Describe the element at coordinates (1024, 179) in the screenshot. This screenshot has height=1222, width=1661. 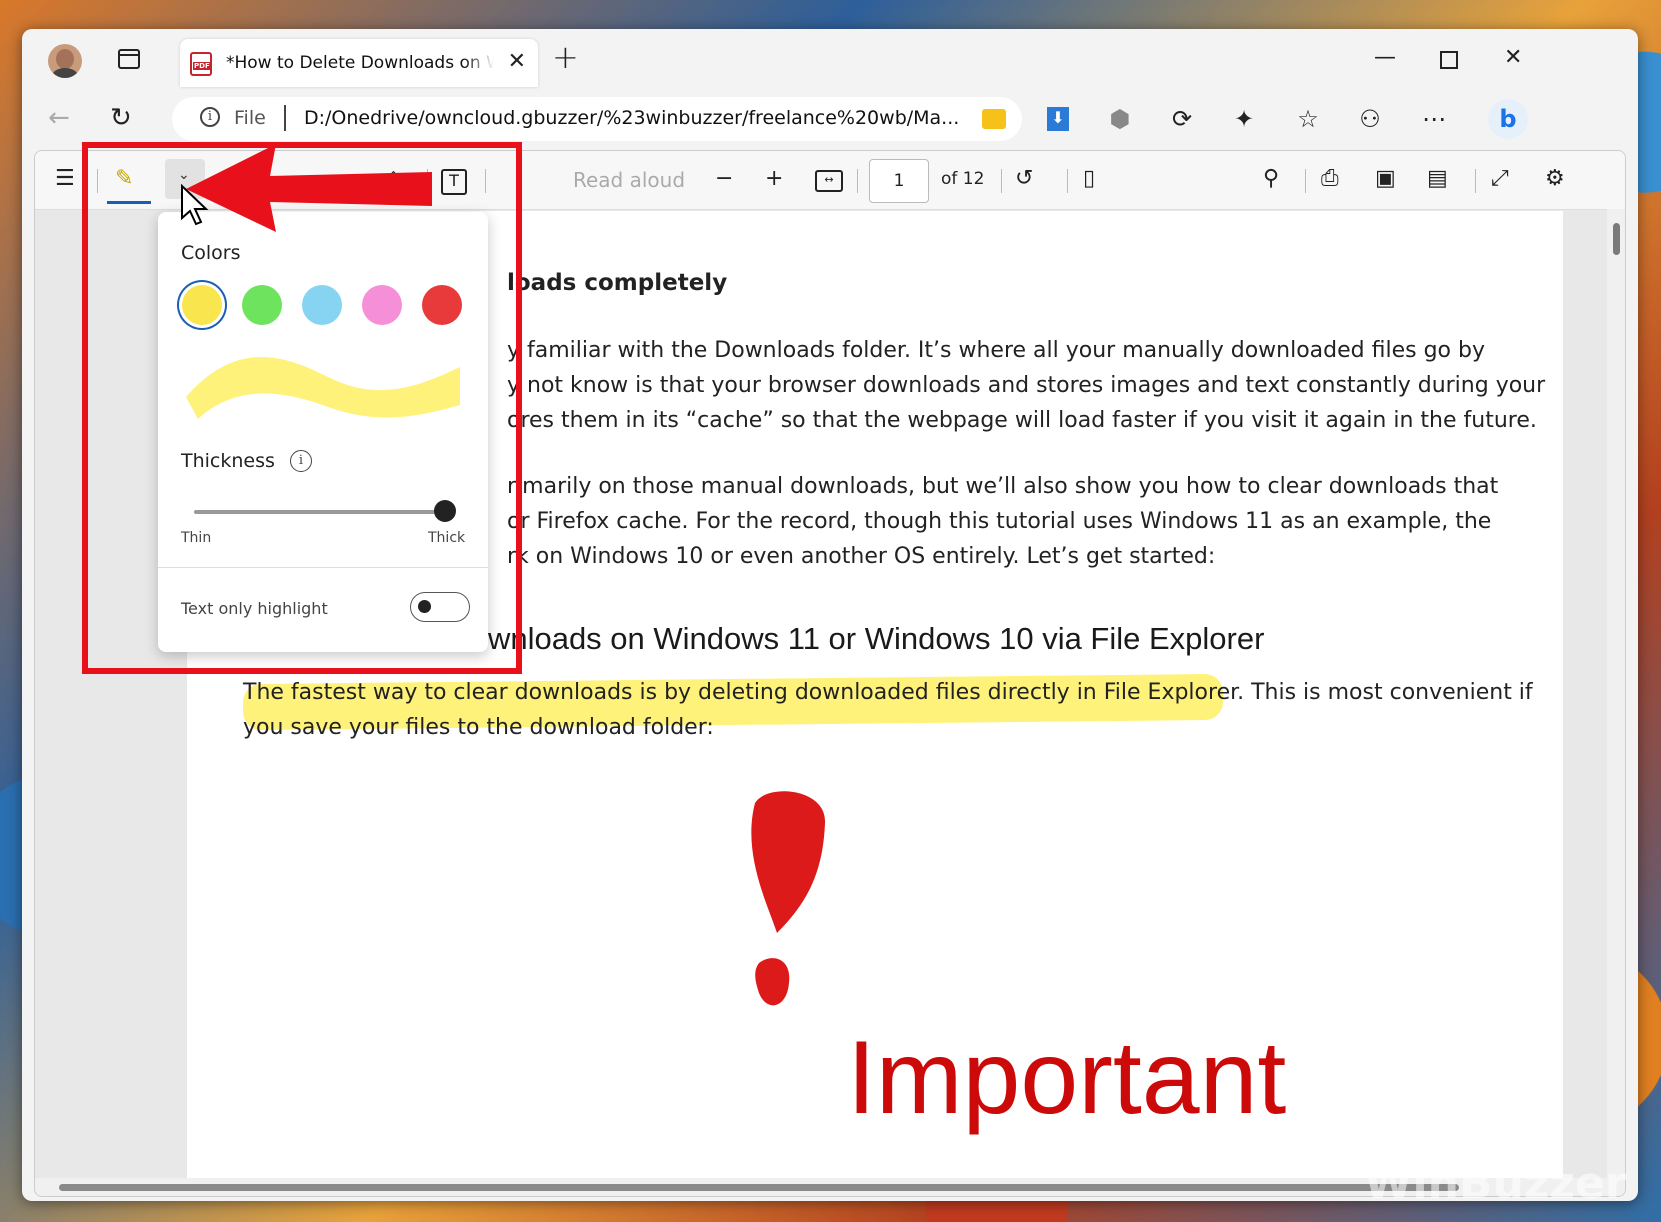
I see `rotate-icon: ↺` at that location.